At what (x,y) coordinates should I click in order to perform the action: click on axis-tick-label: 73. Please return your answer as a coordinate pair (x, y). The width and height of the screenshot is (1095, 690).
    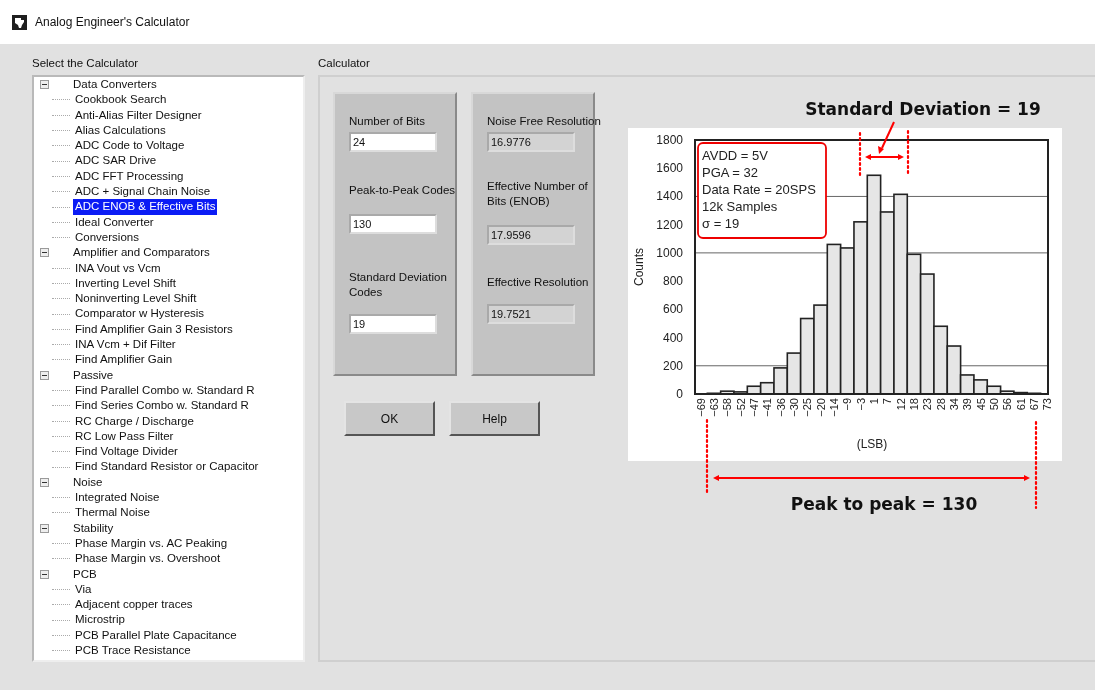
    Looking at the image, I should click on (1047, 404).